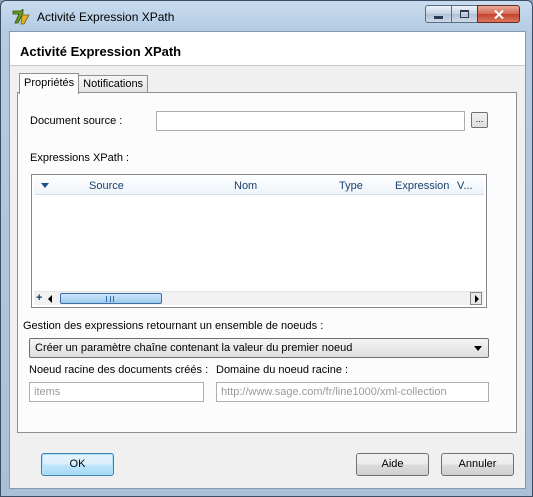 This screenshot has width=533, height=497. What do you see at coordinates (50, 299) in the screenshot?
I see `scroll-left-icon` at bounding box center [50, 299].